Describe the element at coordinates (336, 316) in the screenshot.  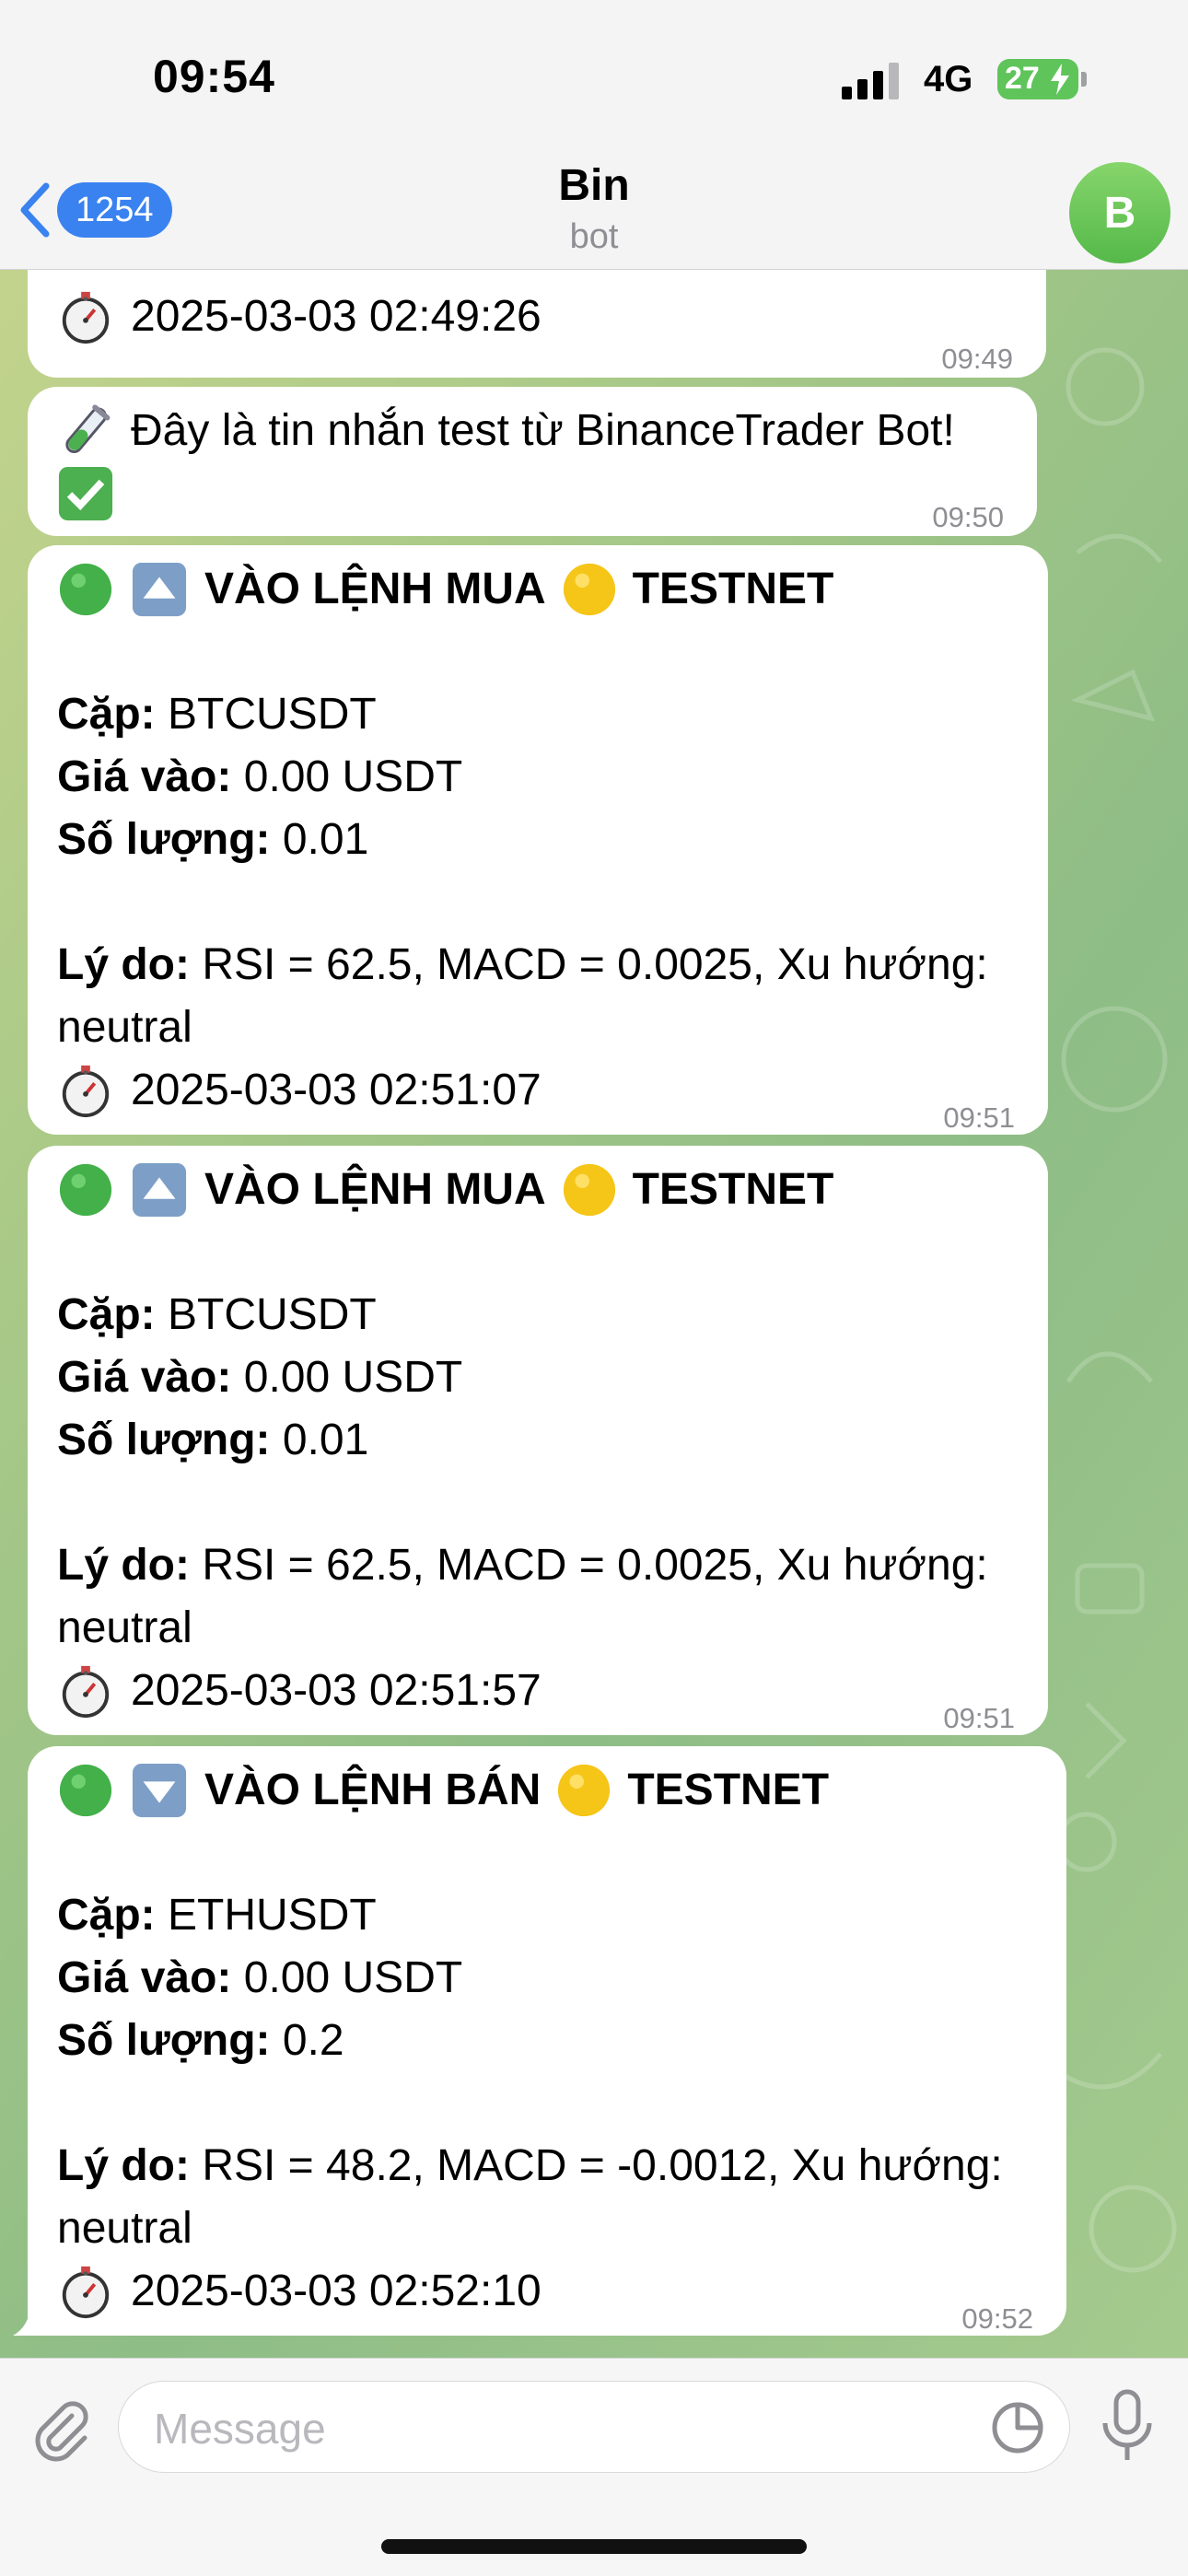
I see `message-timestamp: 2025-03-03 02:49:26` at that location.